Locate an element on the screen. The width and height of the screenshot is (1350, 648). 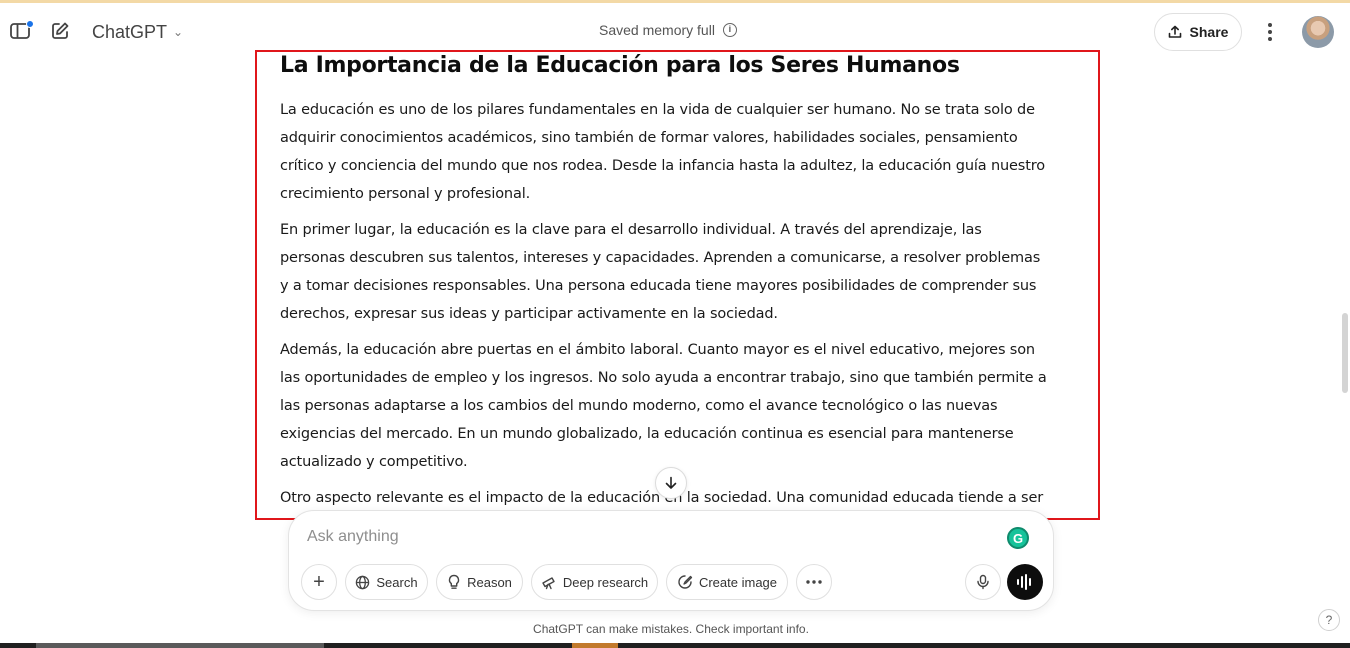
prompt-input: Ask anything is located at coordinates (353, 537).